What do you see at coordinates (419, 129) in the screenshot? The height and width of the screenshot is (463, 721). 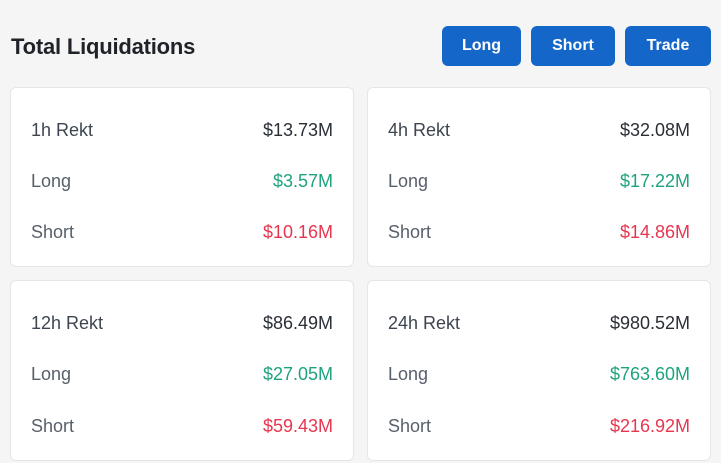 I see `card-period-label: 4h Rekt` at bounding box center [419, 129].